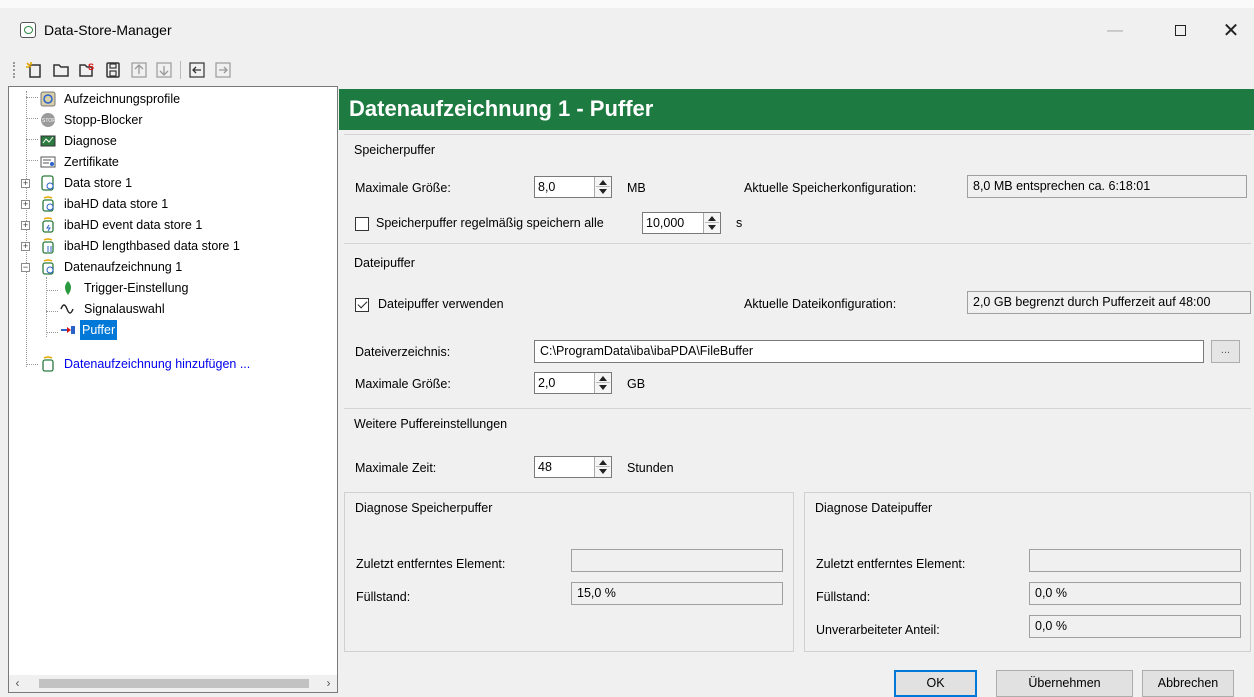  What do you see at coordinates (169, 183) in the screenshot?
I see `tree-item-data-store-1: + Data store 1` at bounding box center [169, 183].